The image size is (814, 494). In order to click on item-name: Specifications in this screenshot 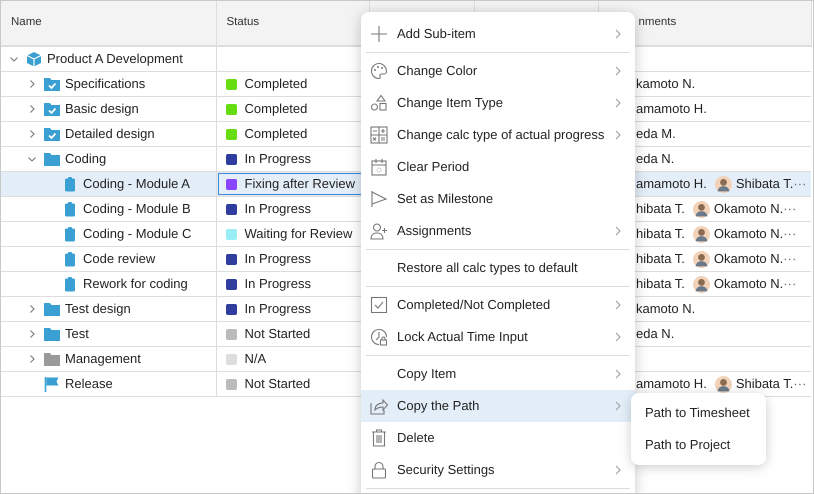, I will do `click(105, 84)`.